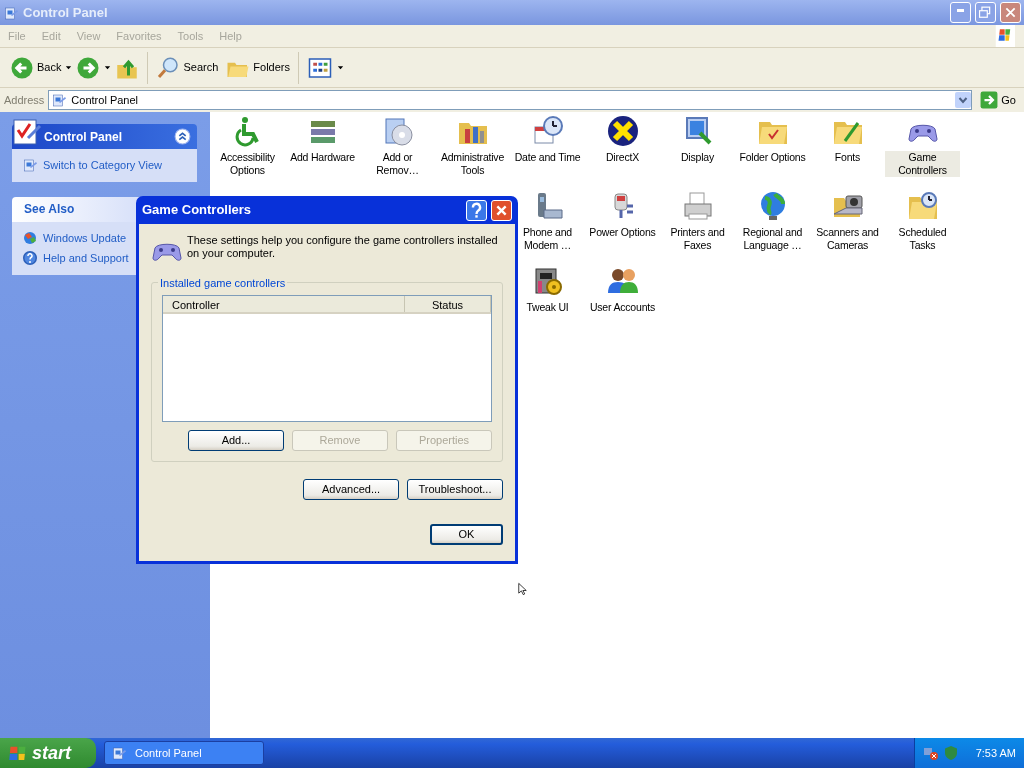 Image resolution: width=1024 pixels, height=768 pixels. I want to click on network-warning-icon, so click(931, 753).